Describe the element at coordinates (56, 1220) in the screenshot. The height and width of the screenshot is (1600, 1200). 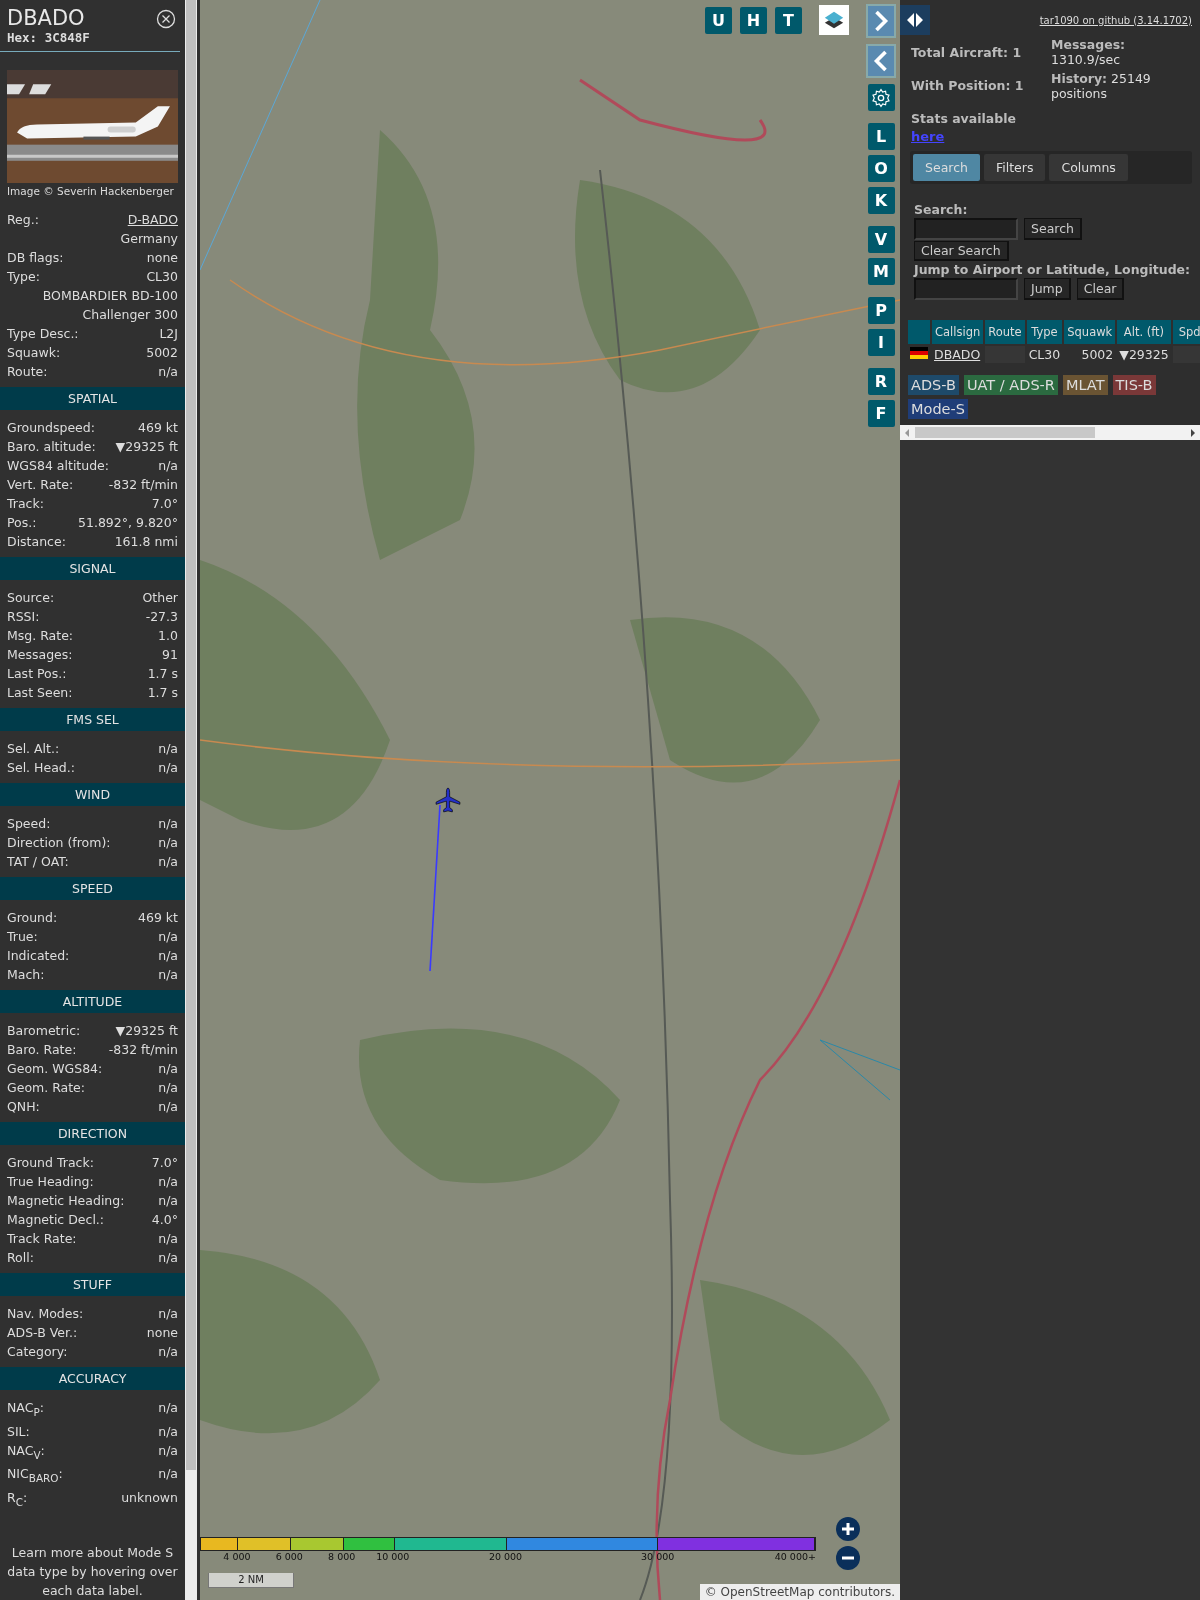
I see `field-label: Magnetic Decl.:` at that location.